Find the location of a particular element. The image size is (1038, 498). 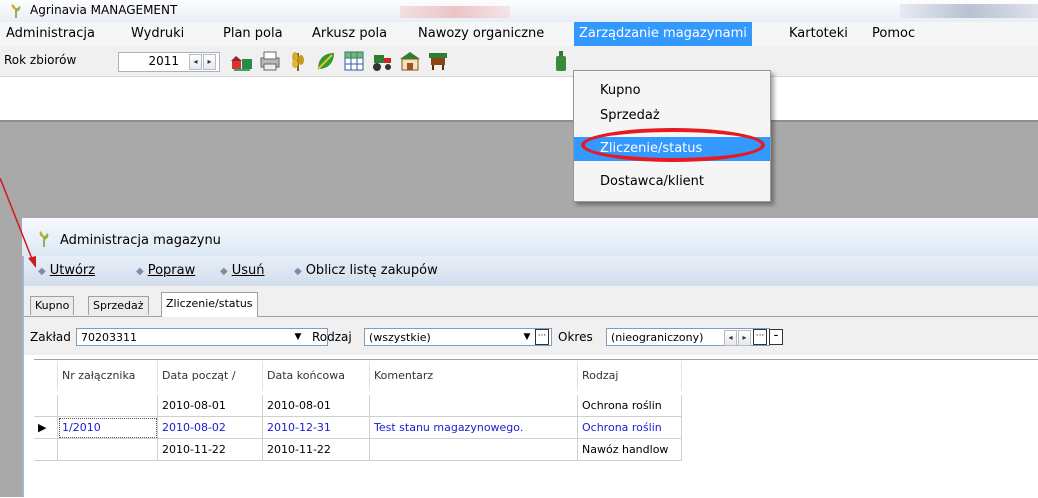

row-pointer-icon: ▶ is located at coordinates (46, 428).